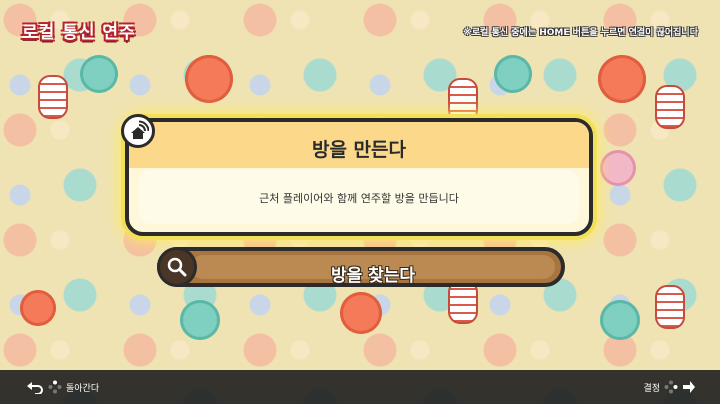 The image size is (720, 404). Describe the element at coordinates (177, 267) in the screenshot. I see `search-icon` at that location.